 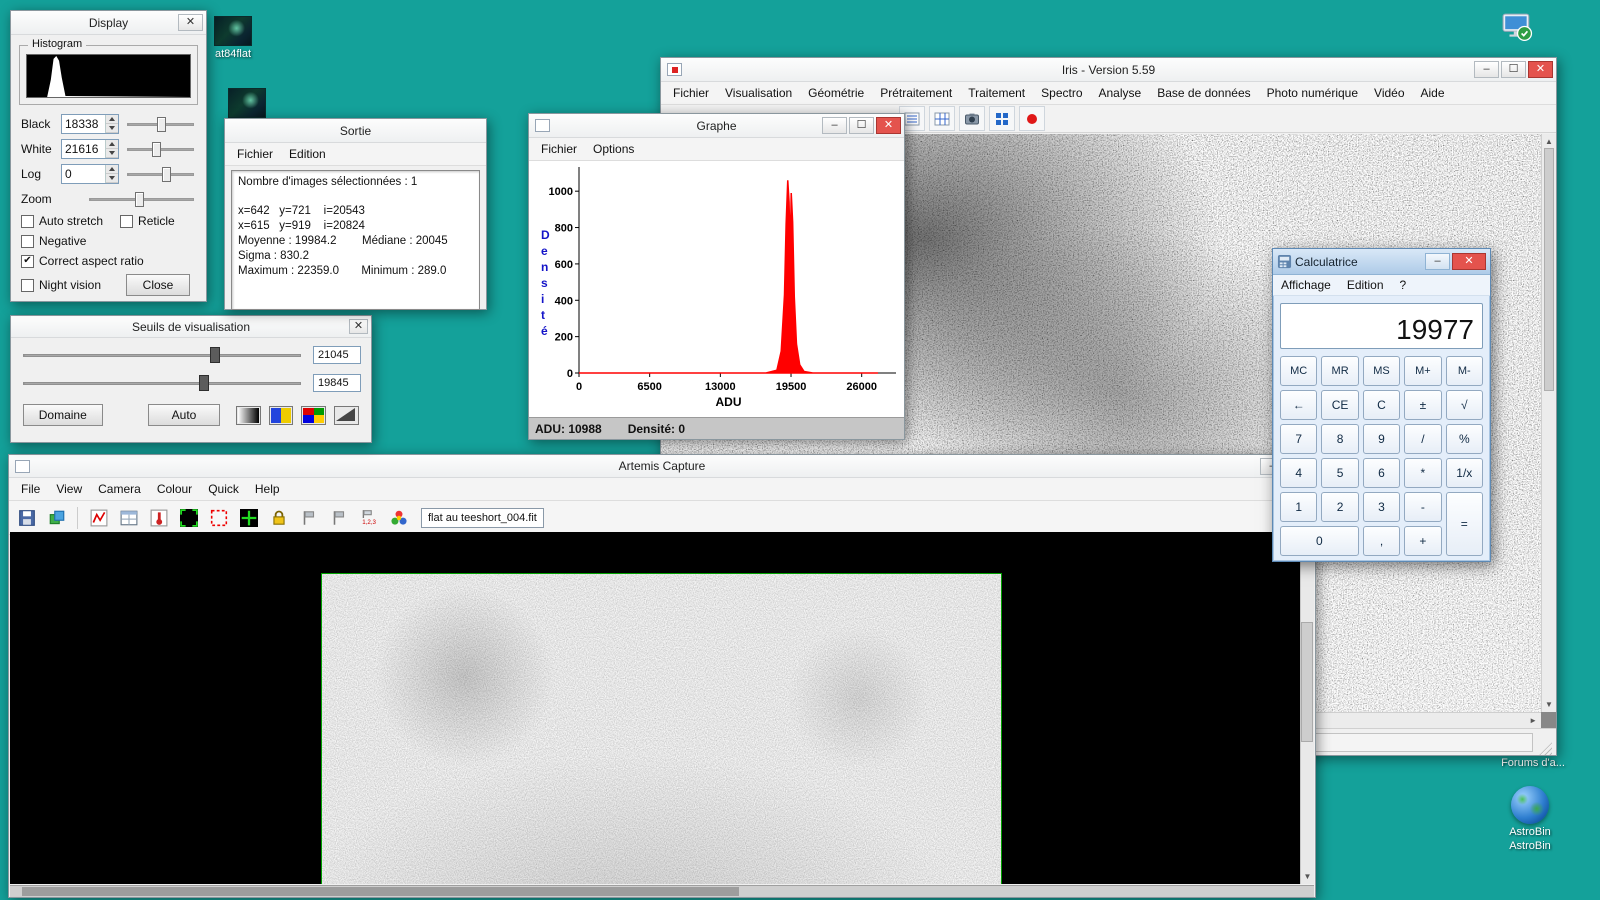 What do you see at coordinates (174, 489) in the screenshot?
I see `menu-item-colour: Colour` at bounding box center [174, 489].